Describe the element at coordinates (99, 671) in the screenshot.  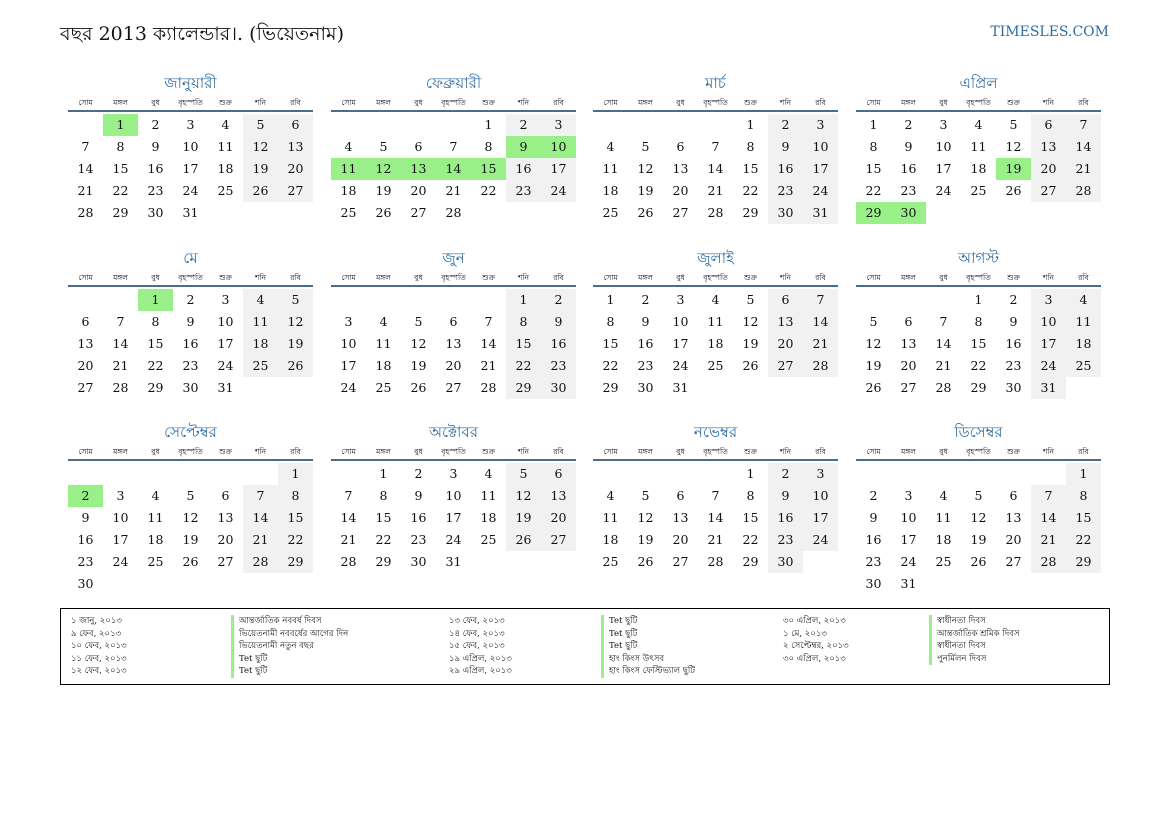
I see `holiday-date: ১২ ফেব, ২০১৩` at that location.